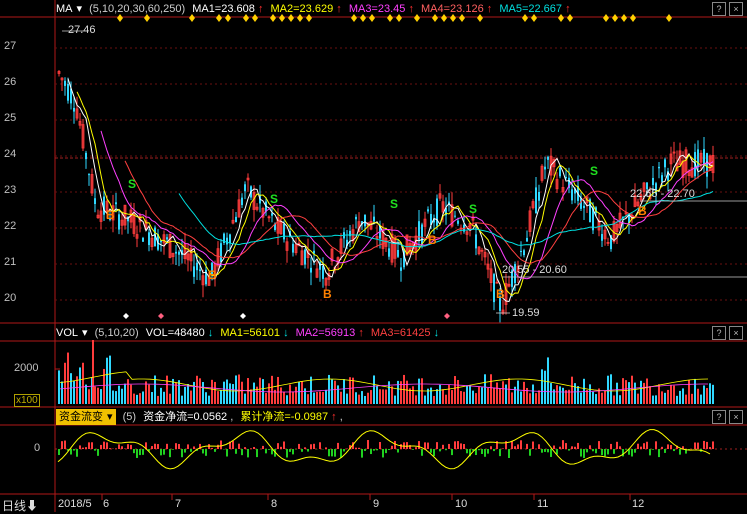  Describe the element at coordinates (274, 199) in the screenshot. I see `sell-marker: S` at that location.